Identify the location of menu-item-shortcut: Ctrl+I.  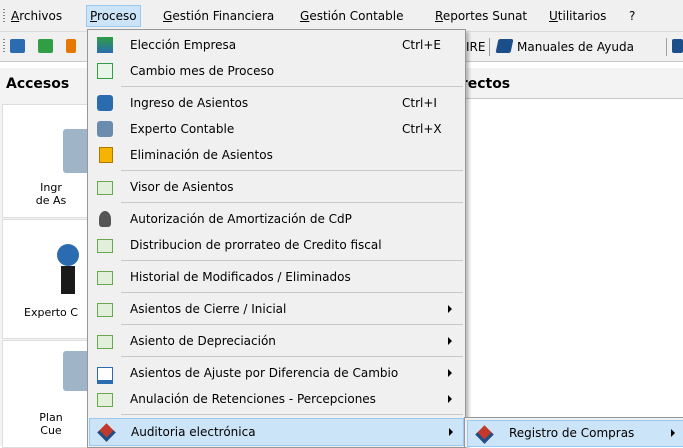
(419, 103).